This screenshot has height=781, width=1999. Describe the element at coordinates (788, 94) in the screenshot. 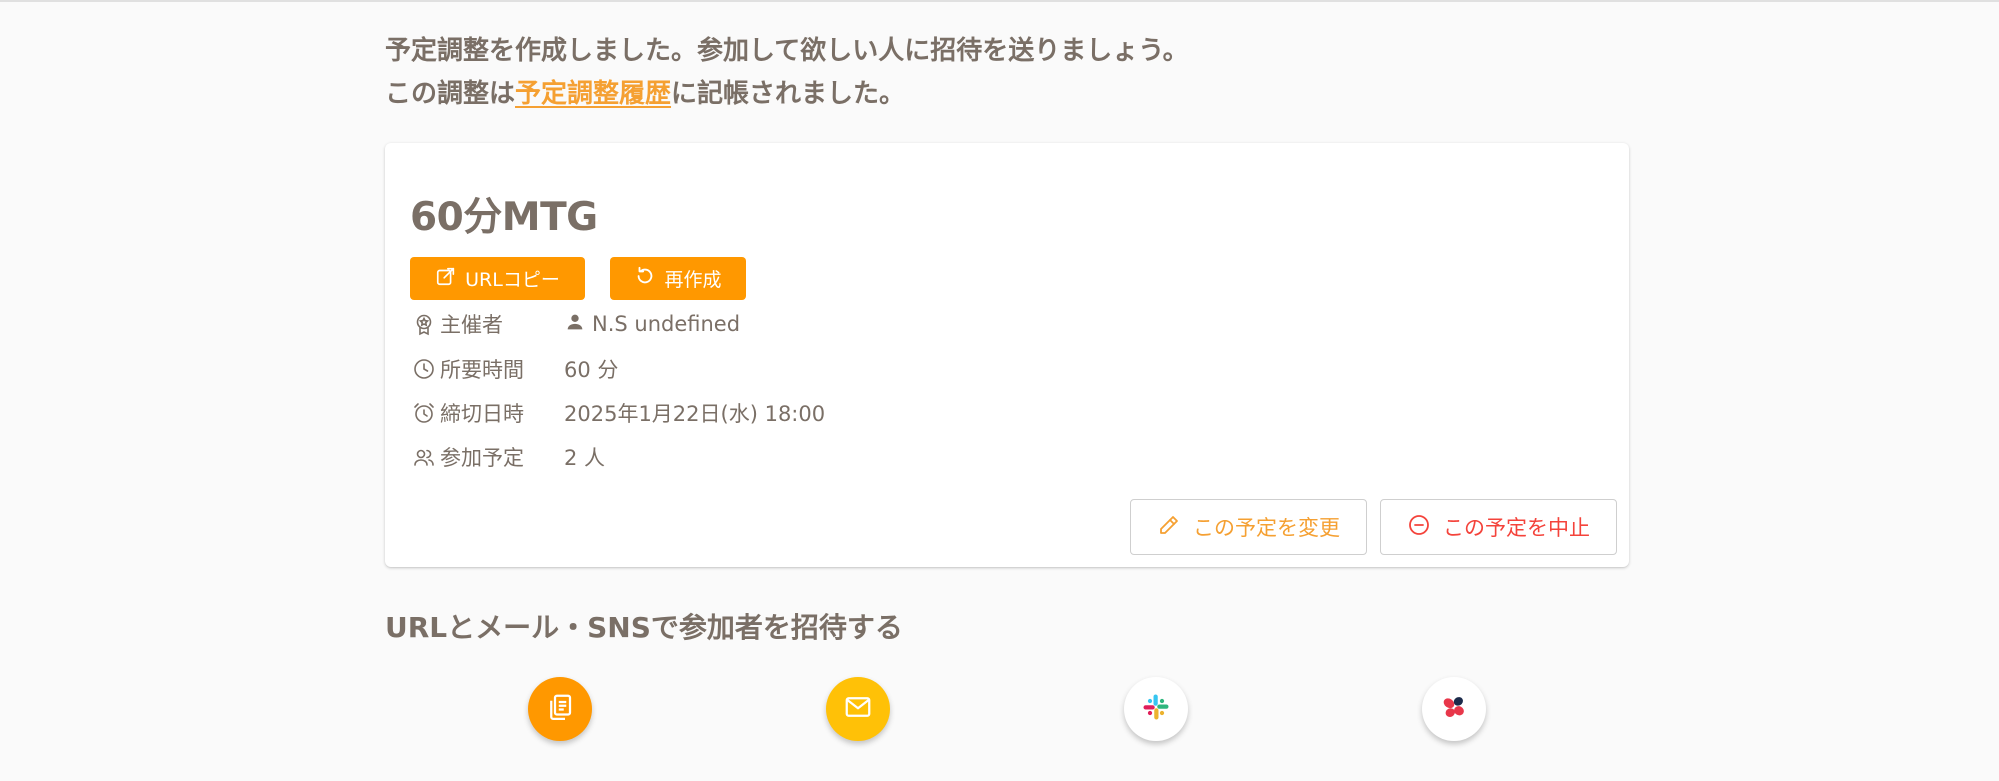

I see `intro-line-2-suffix: に記帳されました。` at that location.